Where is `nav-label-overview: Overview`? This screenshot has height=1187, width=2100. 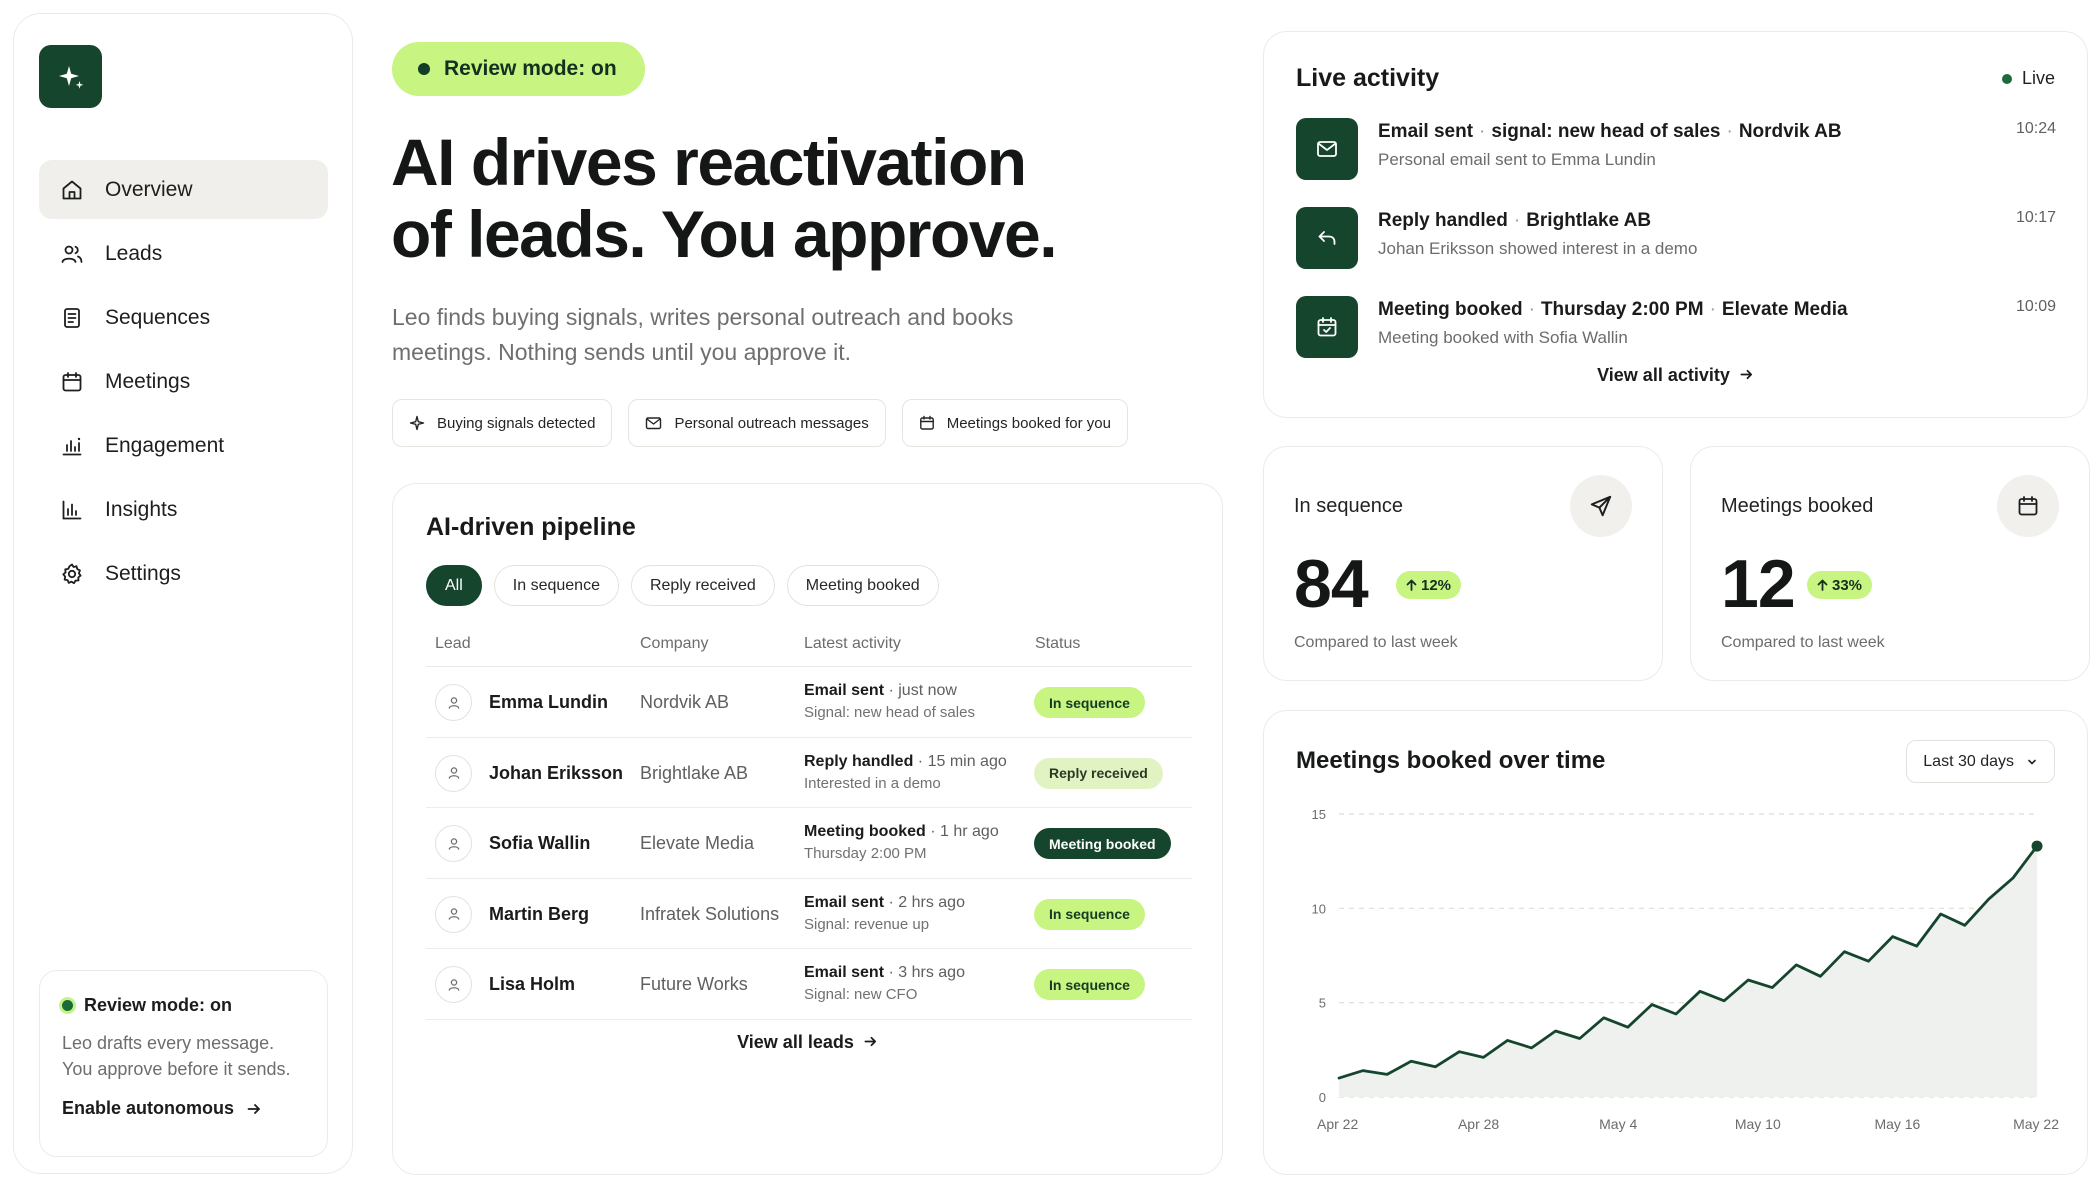 nav-label-overview: Overview is located at coordinates (149, 189).